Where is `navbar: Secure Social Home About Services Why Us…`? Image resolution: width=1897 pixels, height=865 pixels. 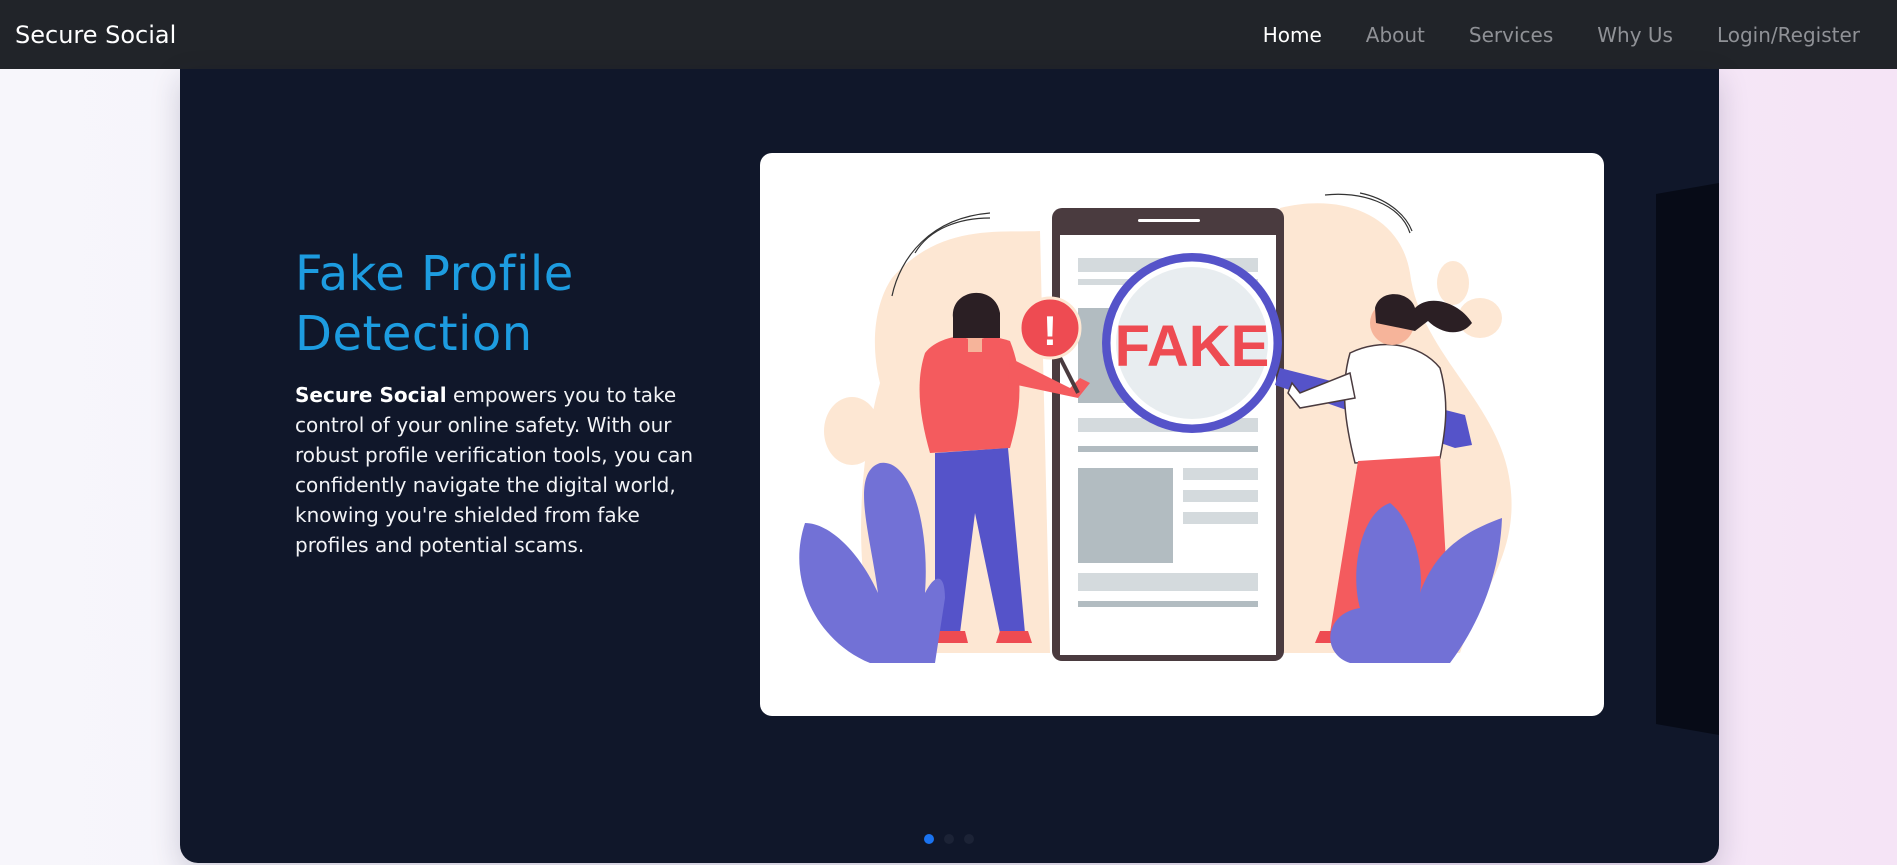 navbar: Secure Social Home About Services Why Us… is located at coordinates (948, 34).